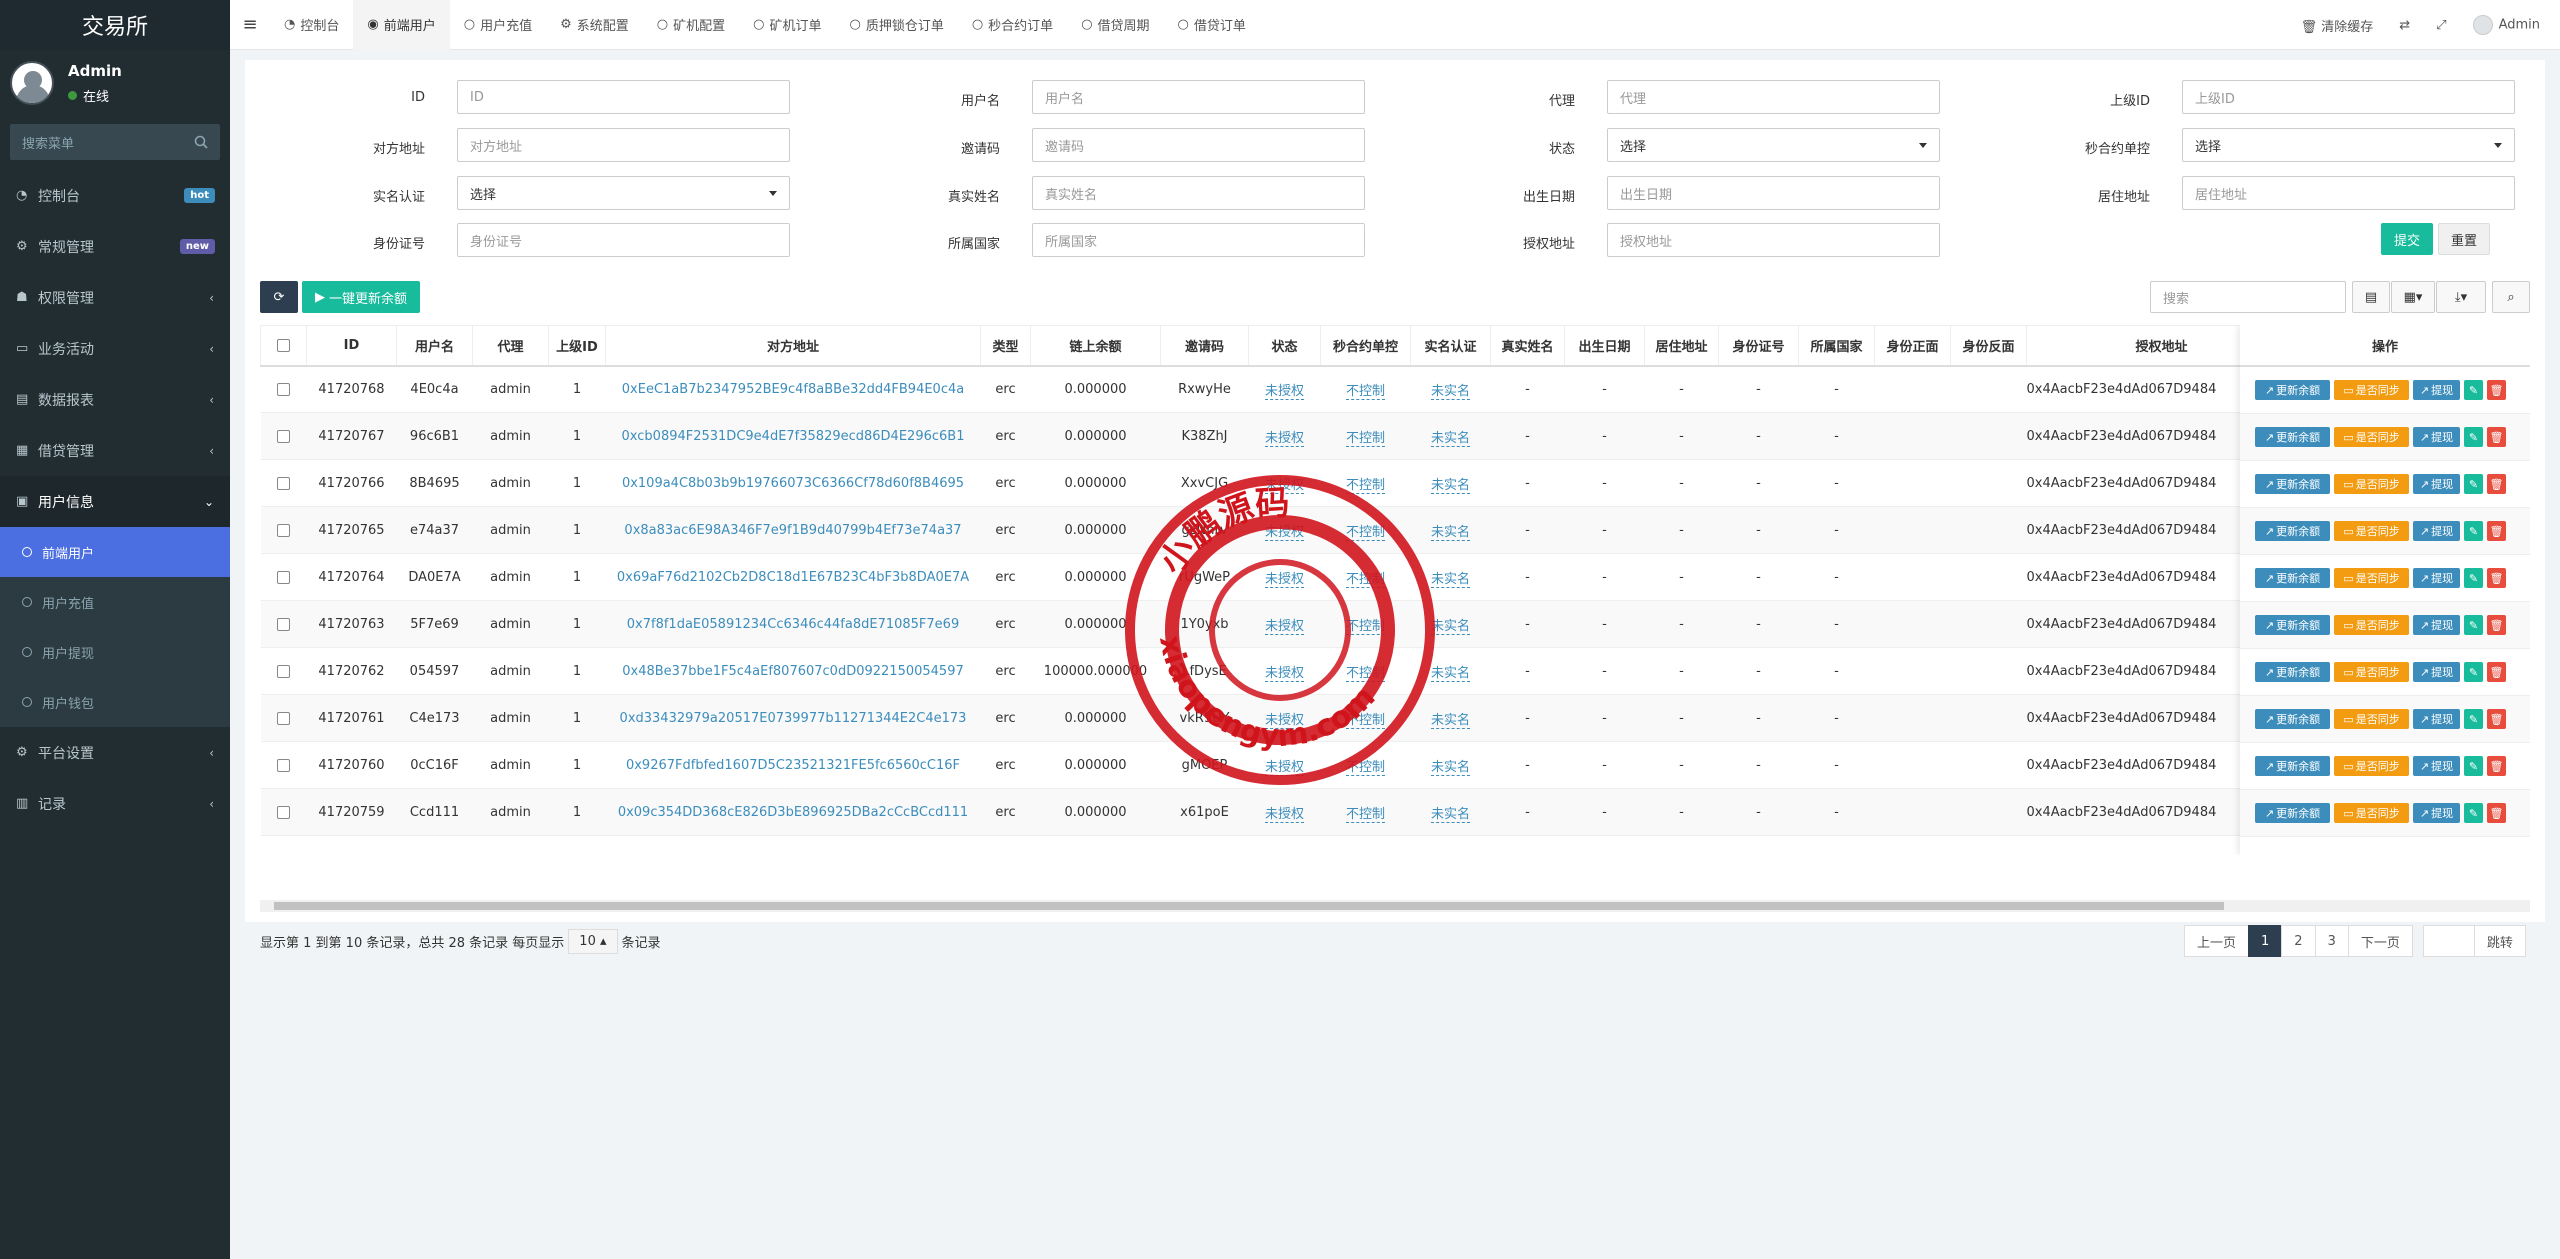 This screenshot has height=1259, width=2560. What do you see at coordinates (1012, 25) in the screenshot?
I see `tab-7: ○ 秒合约订单` at bounding box center [1012, 25].